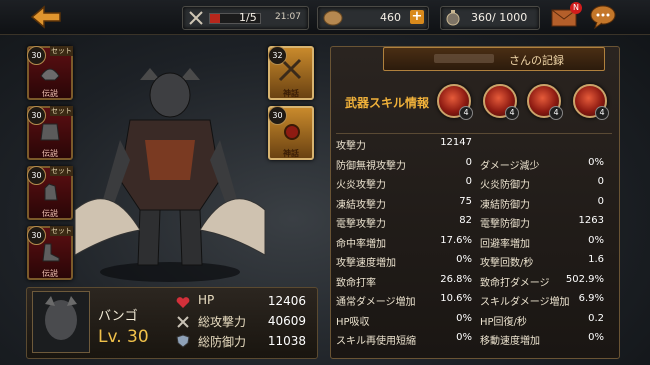 Image resolution: width=650 pixels, height=365 pixels. What do you see at coordinates (61, 322) in the screenshot?
I see `character-portrait` at bounding box center [61, 322].